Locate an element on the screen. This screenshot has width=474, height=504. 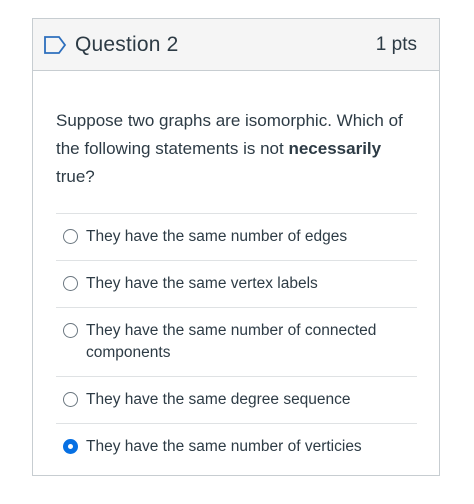
answer-label: They have the same vertex labels is located at coordinates (202, 283).